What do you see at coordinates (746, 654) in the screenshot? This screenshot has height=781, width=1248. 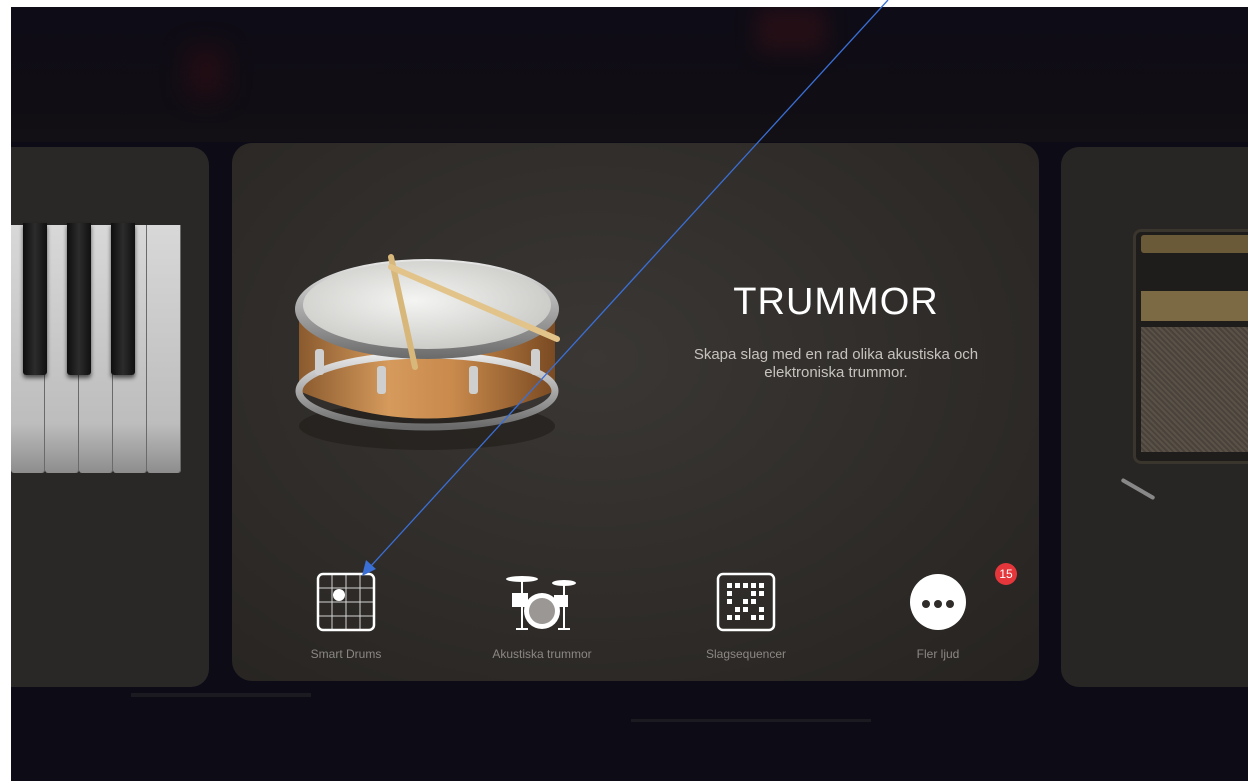 I see `option-label: Slagsequencer` at bounding box center [746, 654].